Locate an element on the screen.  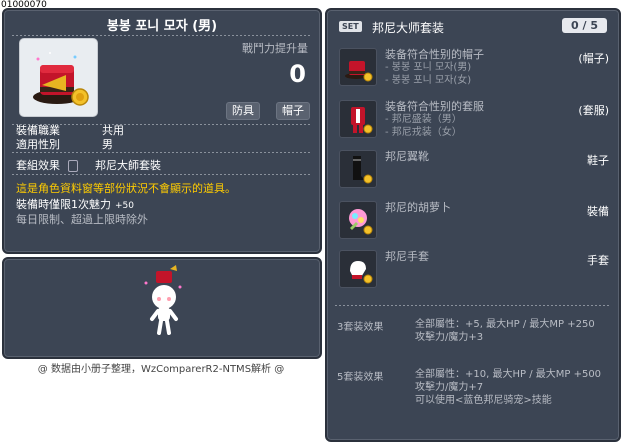
set-item-gloves: 邦尼手套 手套 is located at coordinates (474, 269).